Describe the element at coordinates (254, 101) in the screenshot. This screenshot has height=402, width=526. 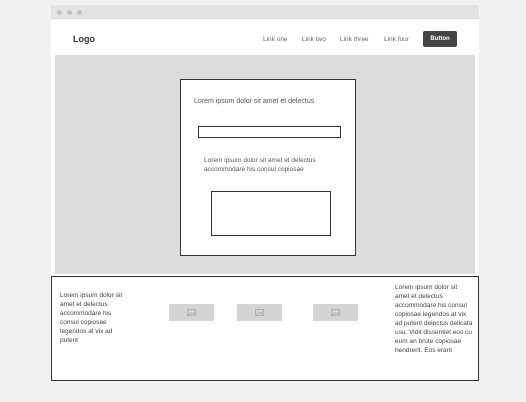
I see `card-heading: Lorem ipsum dolor sit amet et delectus` at that location.